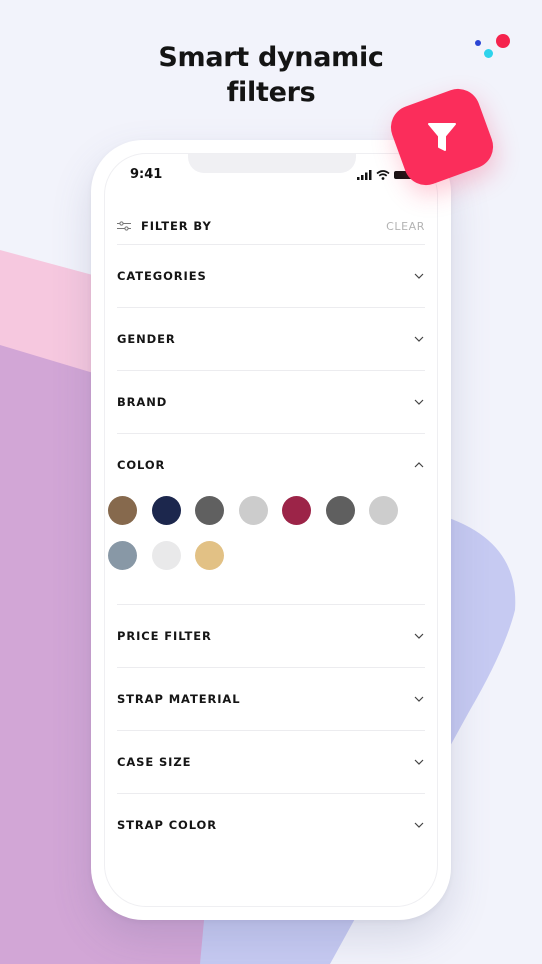  I want to click on color-swatch-steel-blue, so click(122, 555).